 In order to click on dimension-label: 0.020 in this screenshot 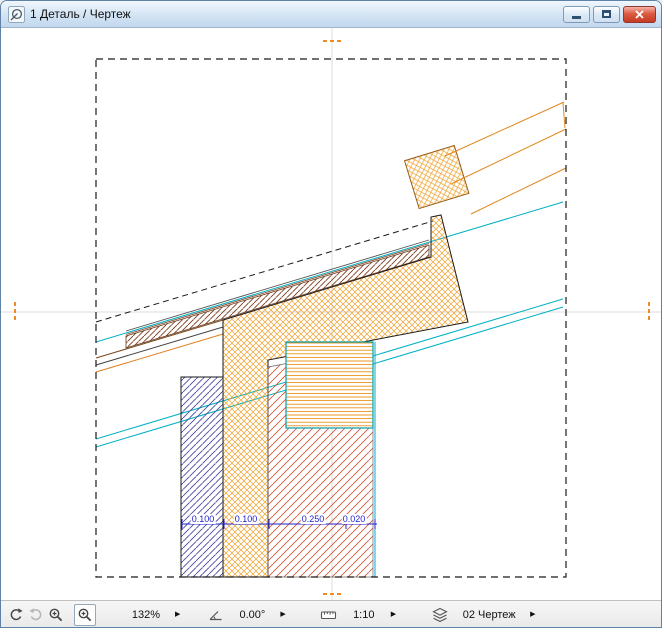, I will do `click(354, 519)`.